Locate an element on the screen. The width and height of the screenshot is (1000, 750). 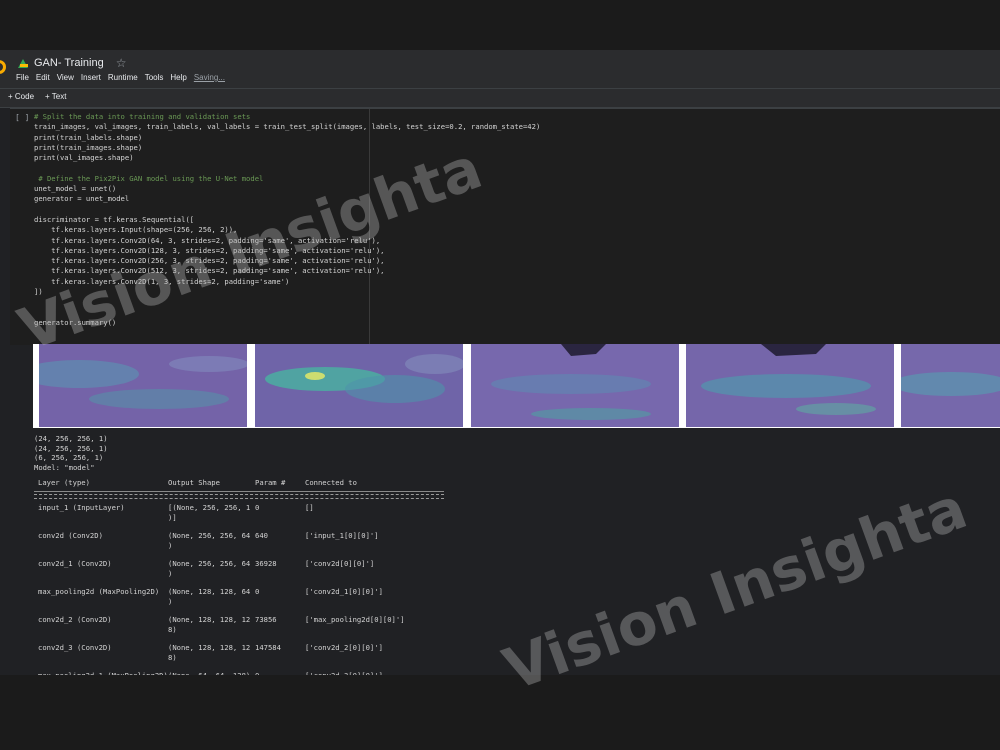
summary-cell-connected: ['input_1[0][0]'] is located at coordinates (342, 535).